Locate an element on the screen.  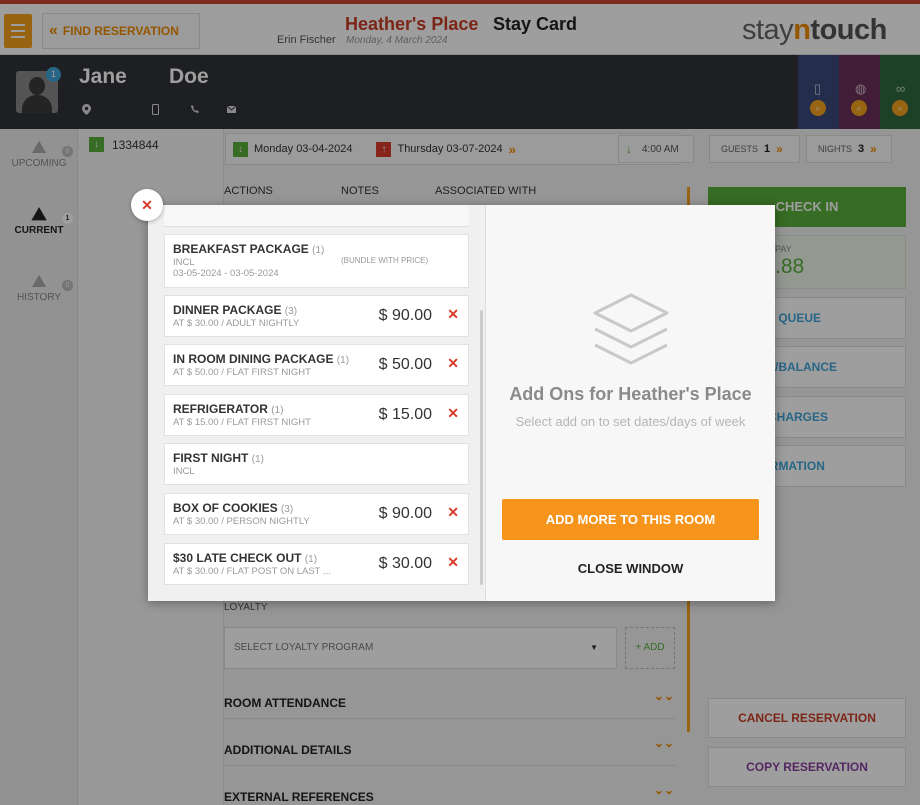
addon-price: $ 30.00 is located at coordinates (405, 563).